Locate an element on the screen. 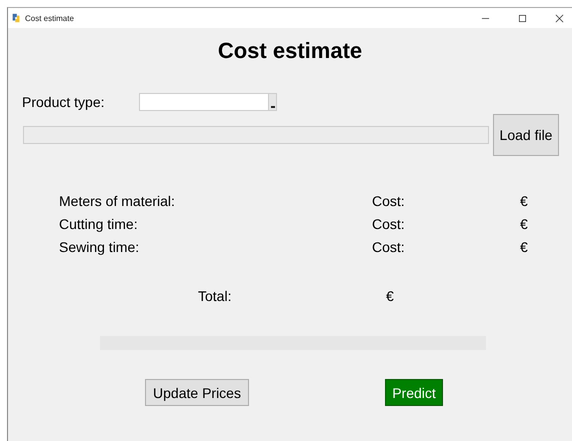 This screenshot has height=441, width=572. file-path-field is located at coordinates (256, 135).